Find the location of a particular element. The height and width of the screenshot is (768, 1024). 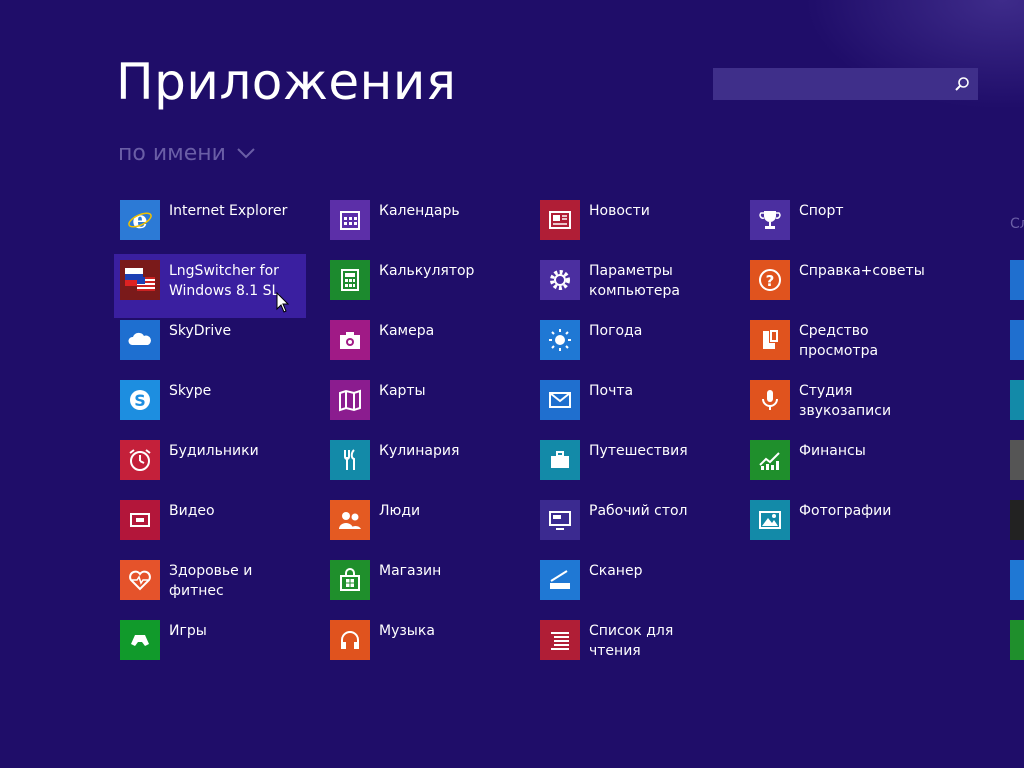

fork-knife-icon is located at coordinates (350, 460).